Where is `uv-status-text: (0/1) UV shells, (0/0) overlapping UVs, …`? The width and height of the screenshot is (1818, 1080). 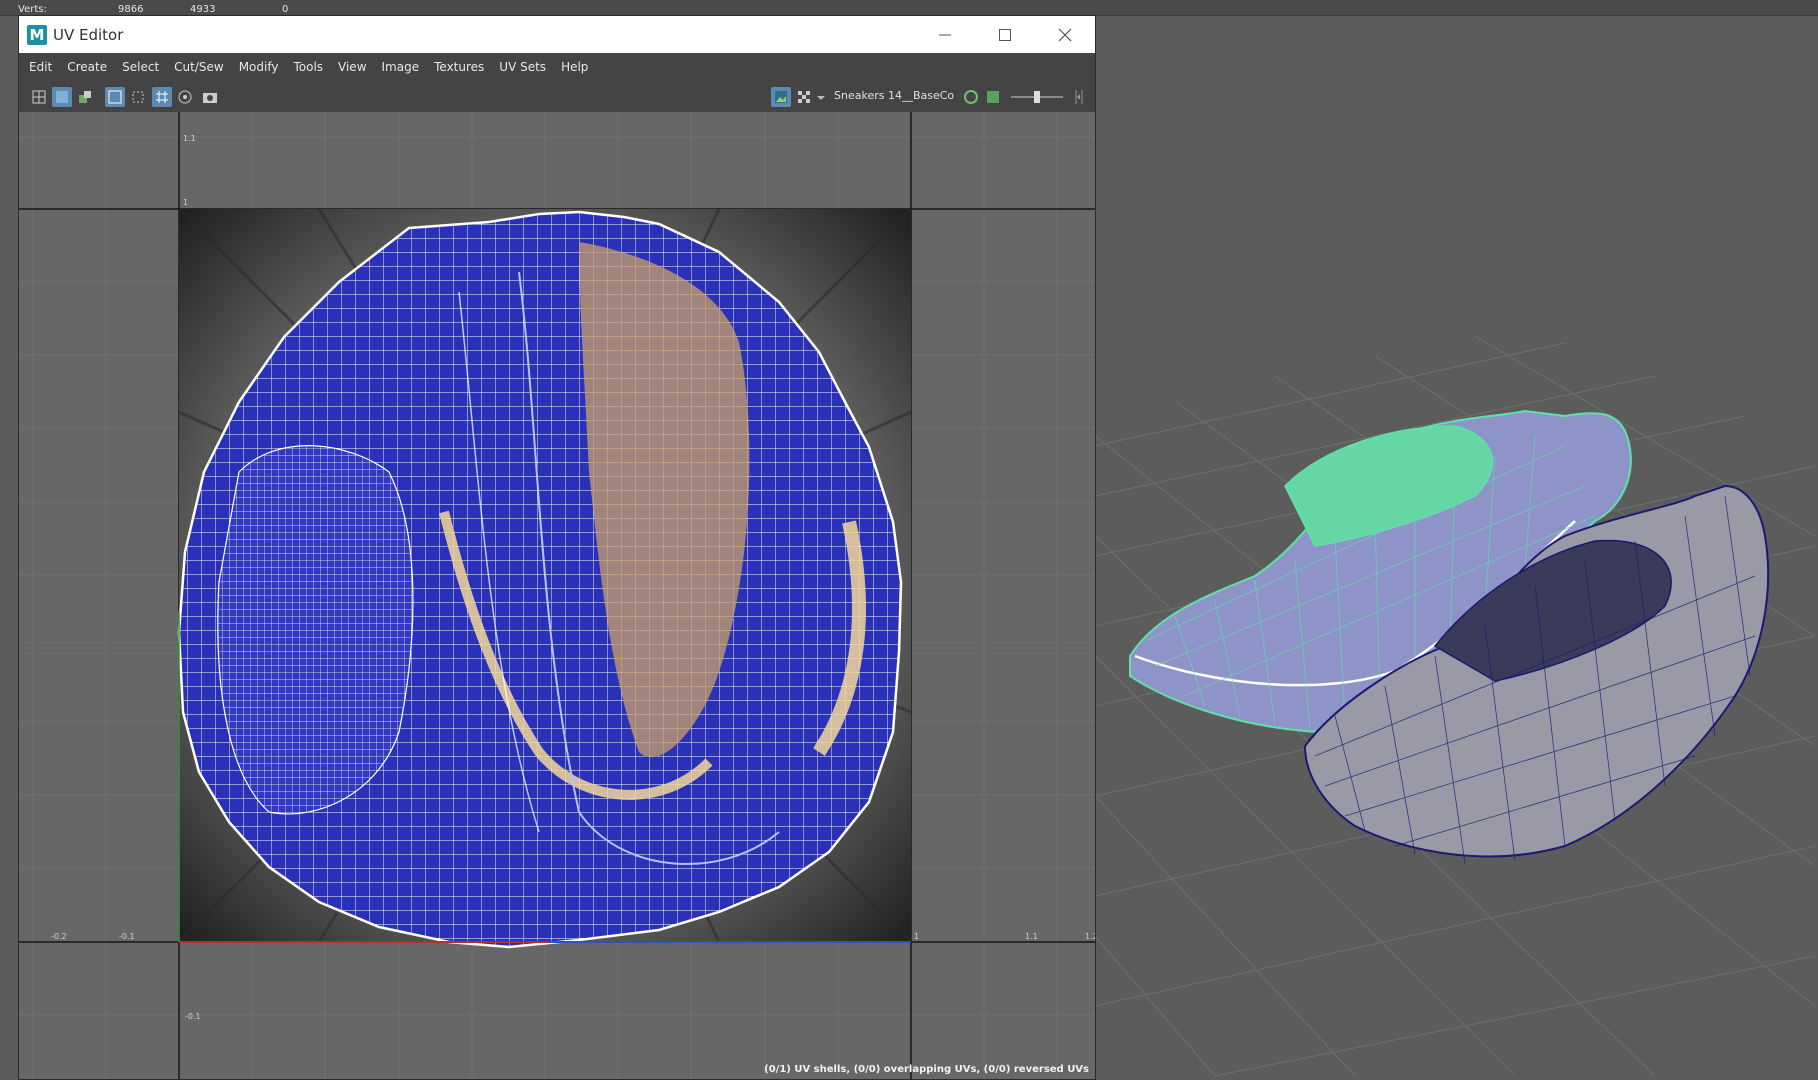 uv-status-text: (0/1) UV shells, (0/0) overlapping UVs, … is located at coordinates (926, 1069).